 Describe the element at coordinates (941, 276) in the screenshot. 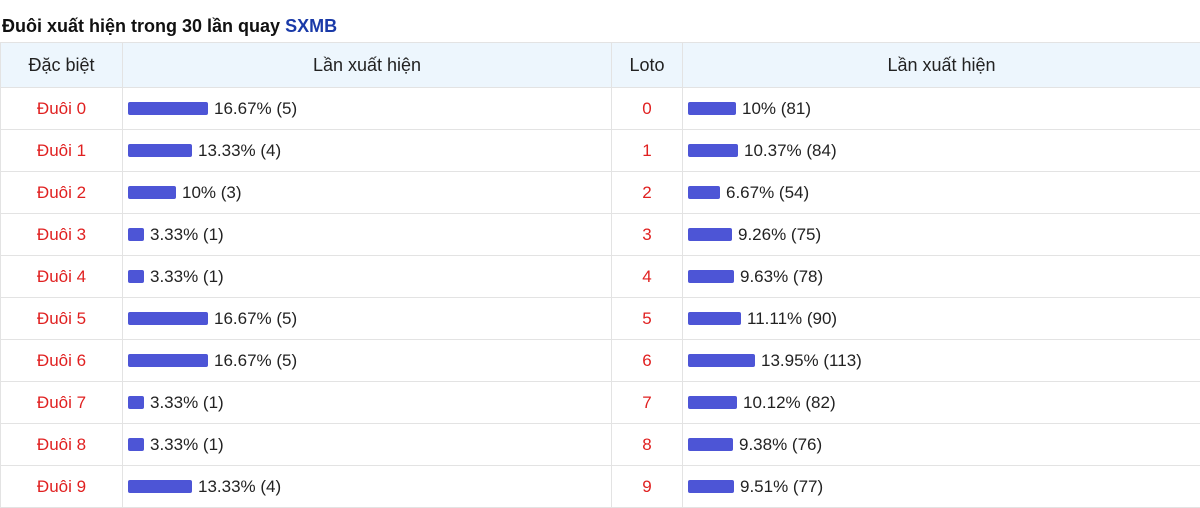

I see `loto-frequency-cell: 9.63% (78)` at that location.